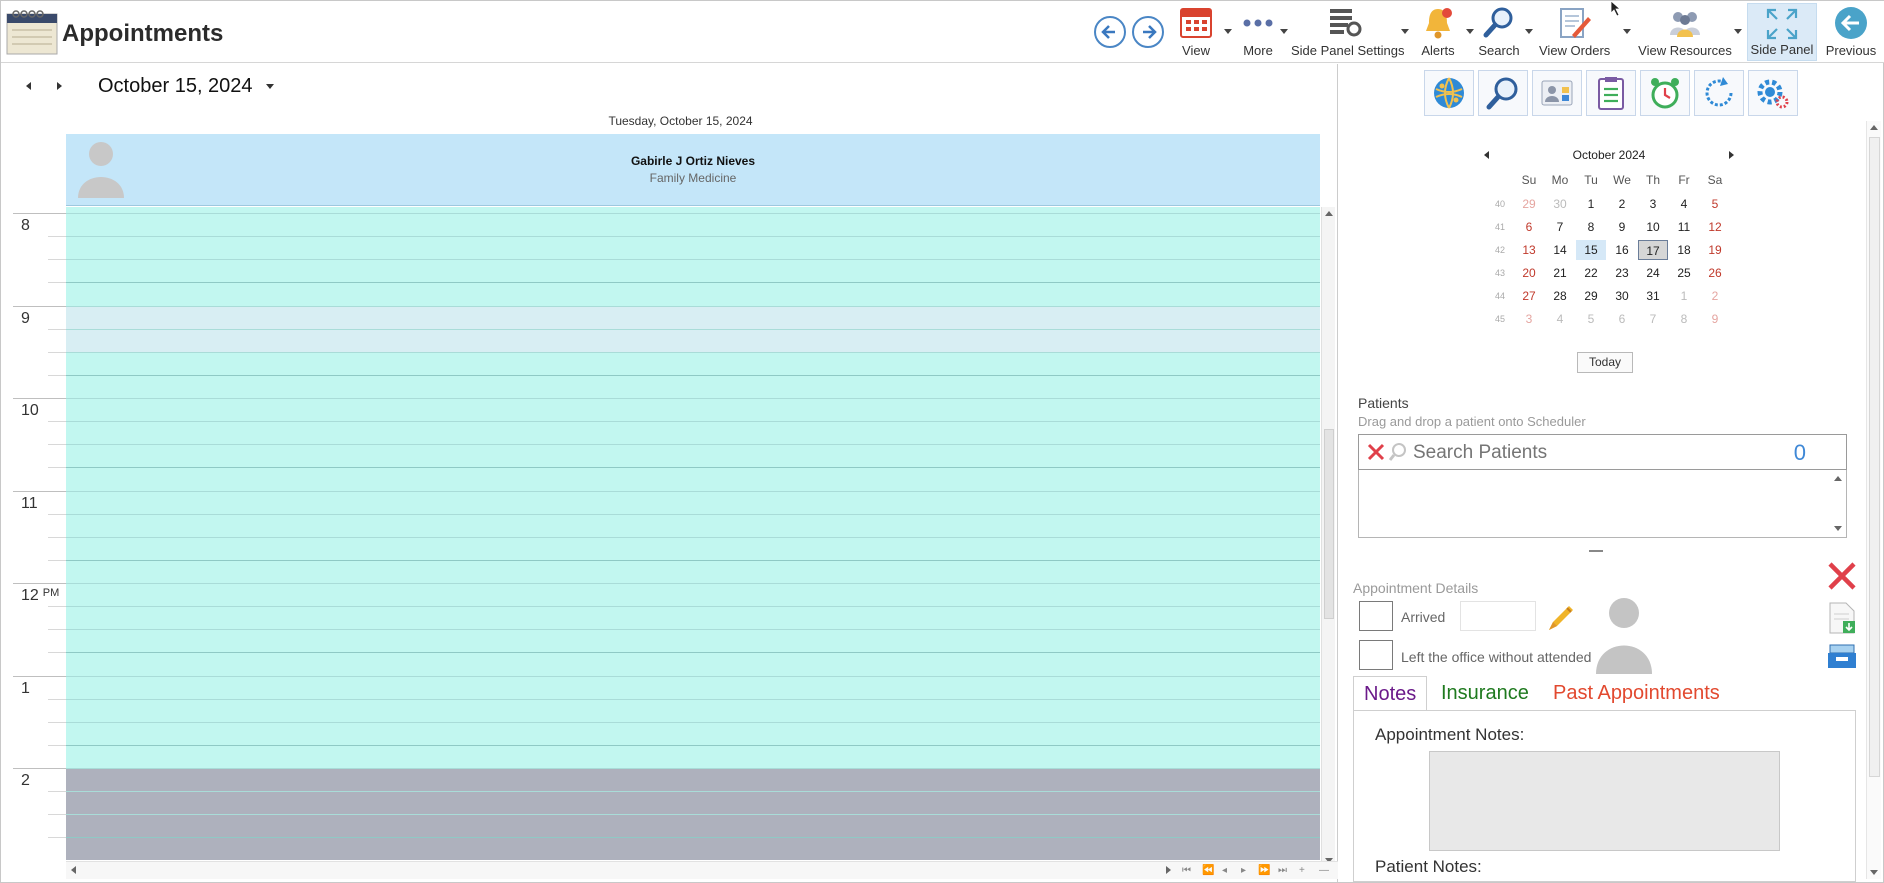 The image size is (1884, 883). I want to click on search-input, so click(1603, 453).